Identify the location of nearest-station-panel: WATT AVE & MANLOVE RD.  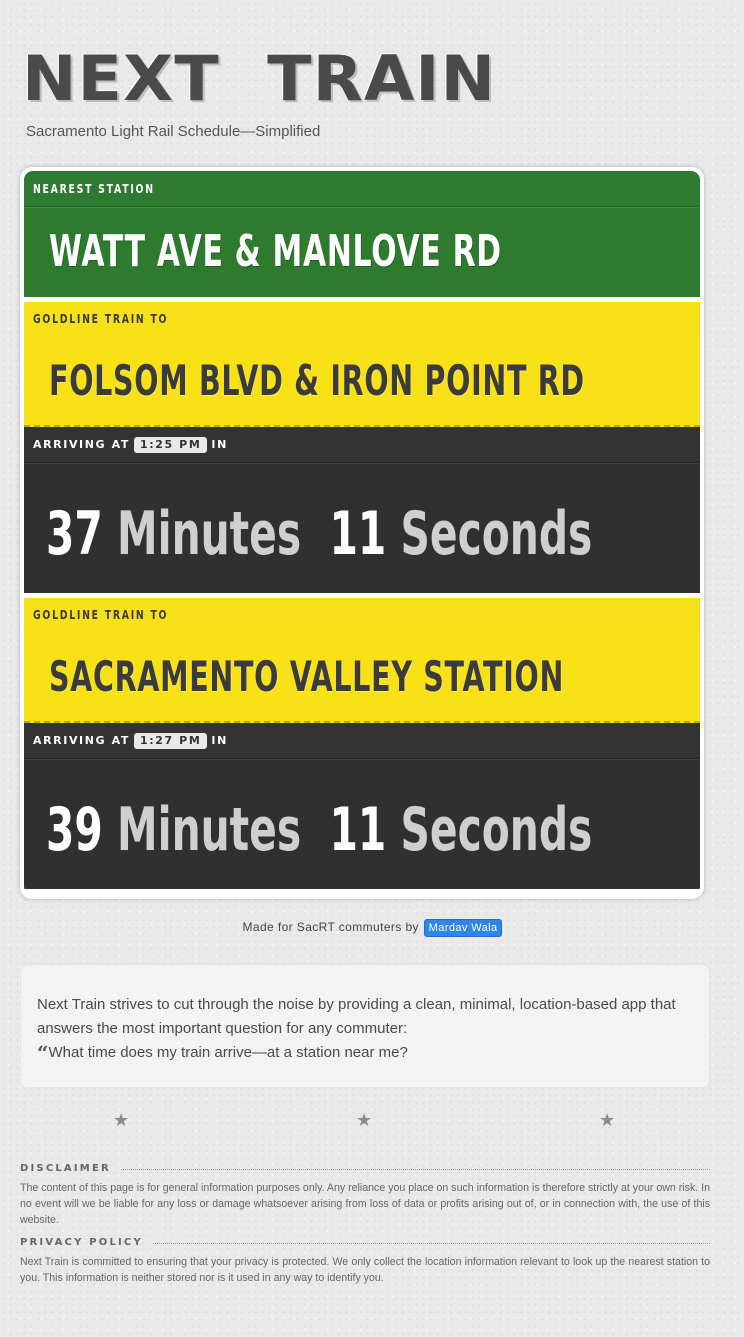
(362, 252).